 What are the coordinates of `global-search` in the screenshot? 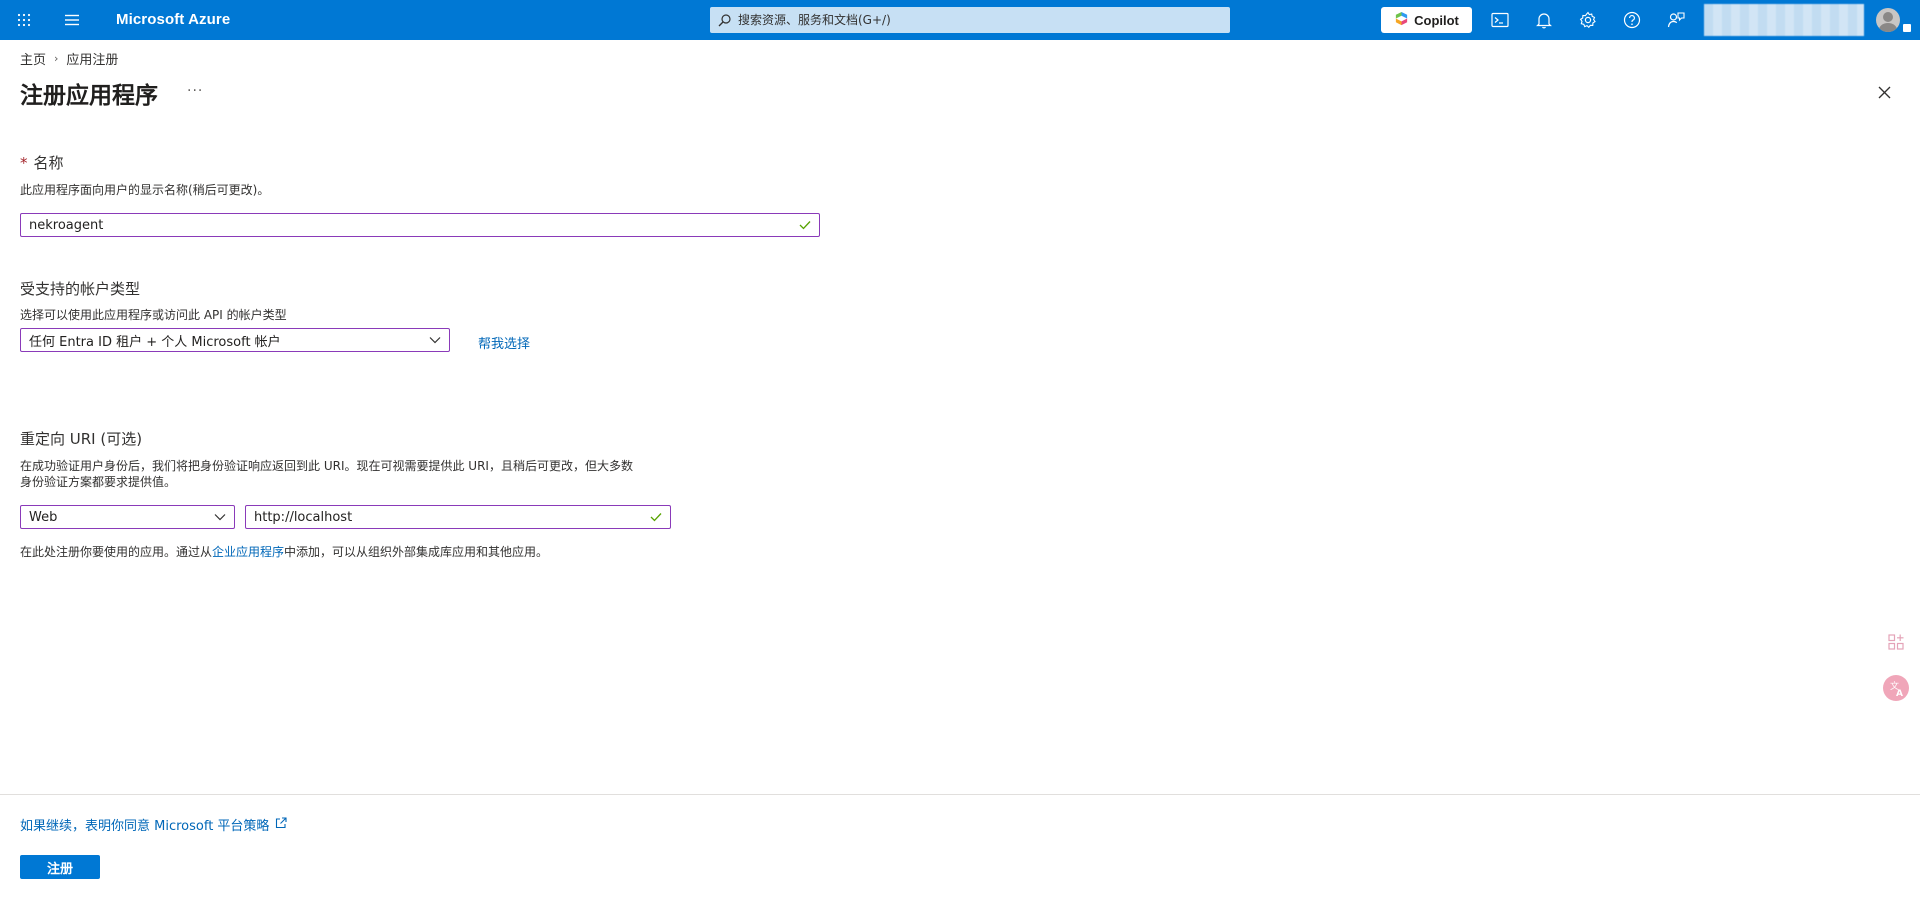 It's located at (970, 20).